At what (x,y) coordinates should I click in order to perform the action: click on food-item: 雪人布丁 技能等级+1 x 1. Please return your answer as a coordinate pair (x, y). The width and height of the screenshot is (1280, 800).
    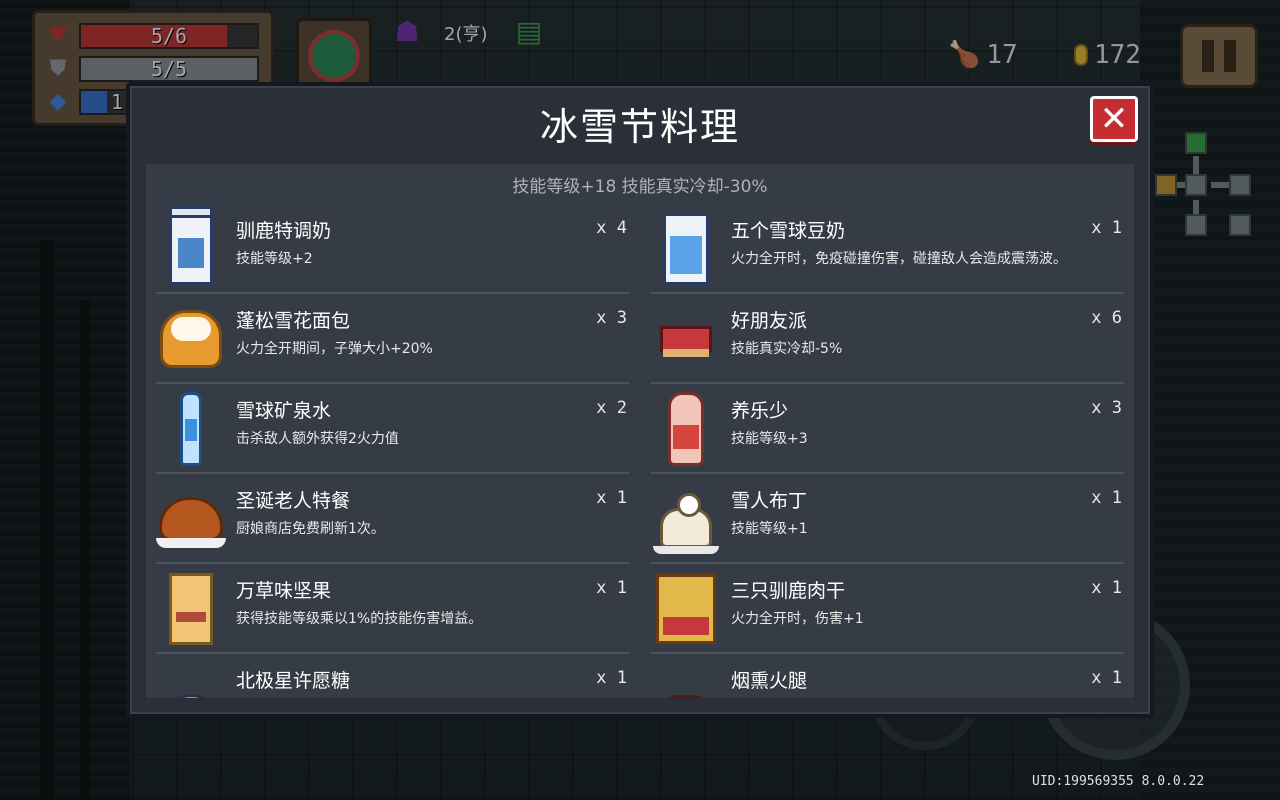
    Looking at the image, I should click on (887, 519).